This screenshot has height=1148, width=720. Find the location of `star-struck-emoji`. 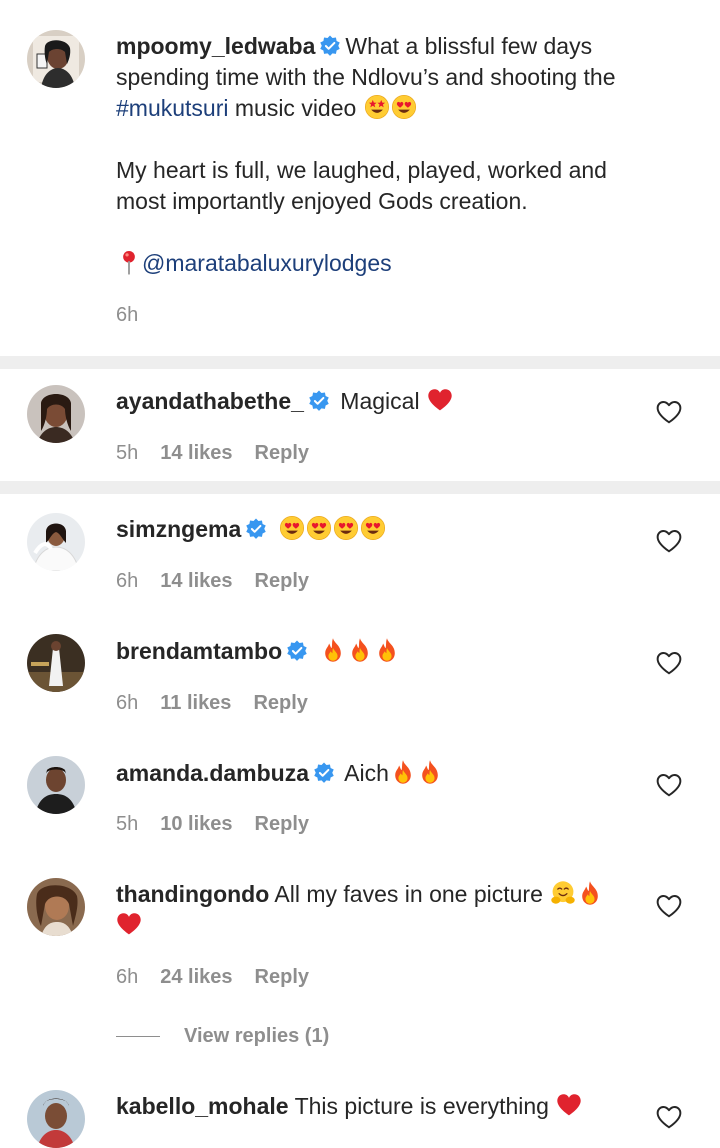

star-struck-emoji is located at coordinates (377, 107).